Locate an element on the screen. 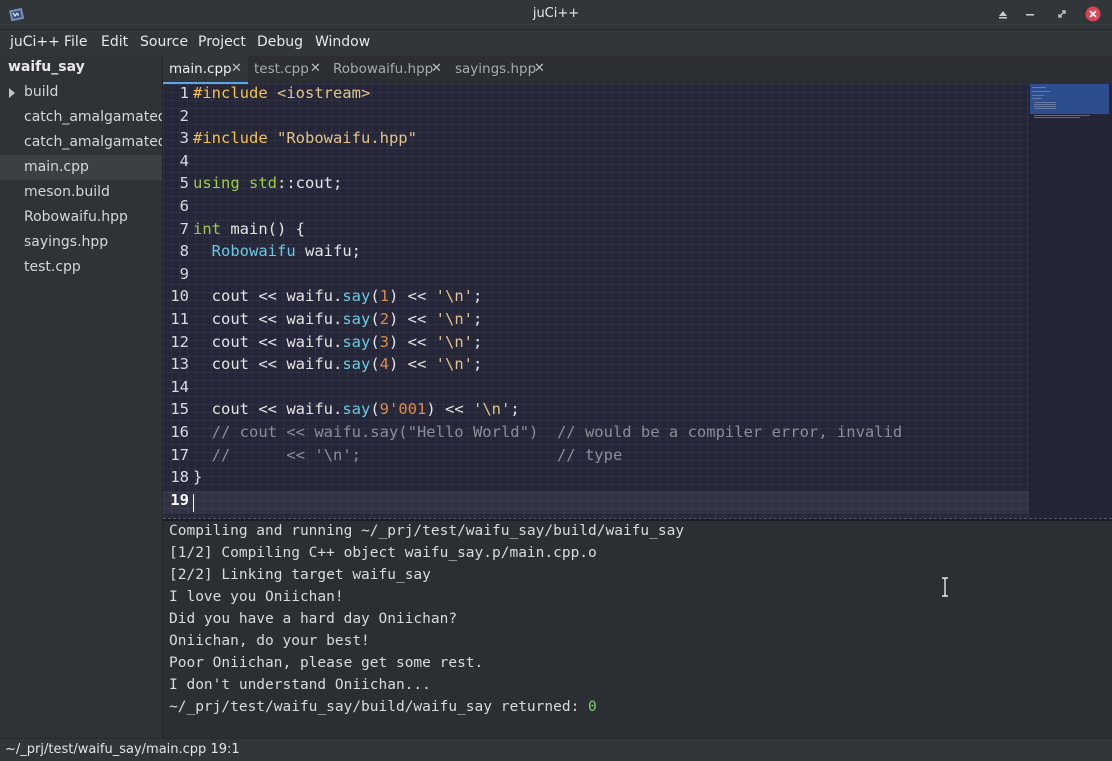 The width and height of the screenshot is (1112, 761). code-line: 19 is located at coordinates (596, 502).